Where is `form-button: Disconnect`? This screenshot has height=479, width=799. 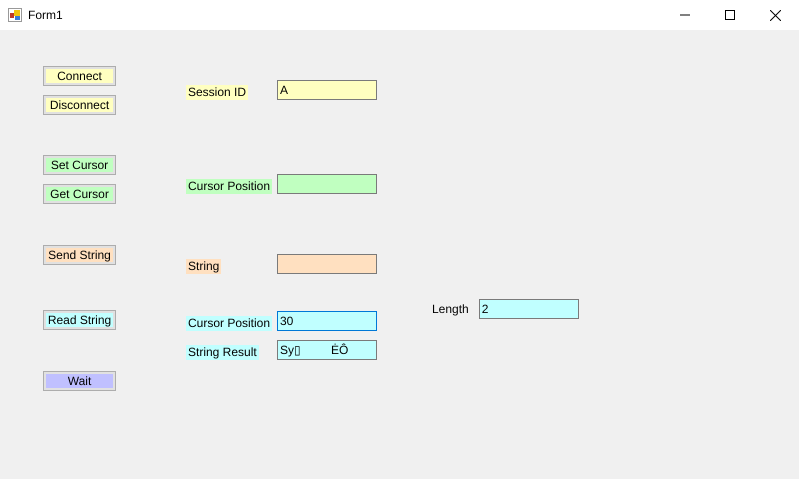 form-button: Disconnect is located at coordinates (79, 105).